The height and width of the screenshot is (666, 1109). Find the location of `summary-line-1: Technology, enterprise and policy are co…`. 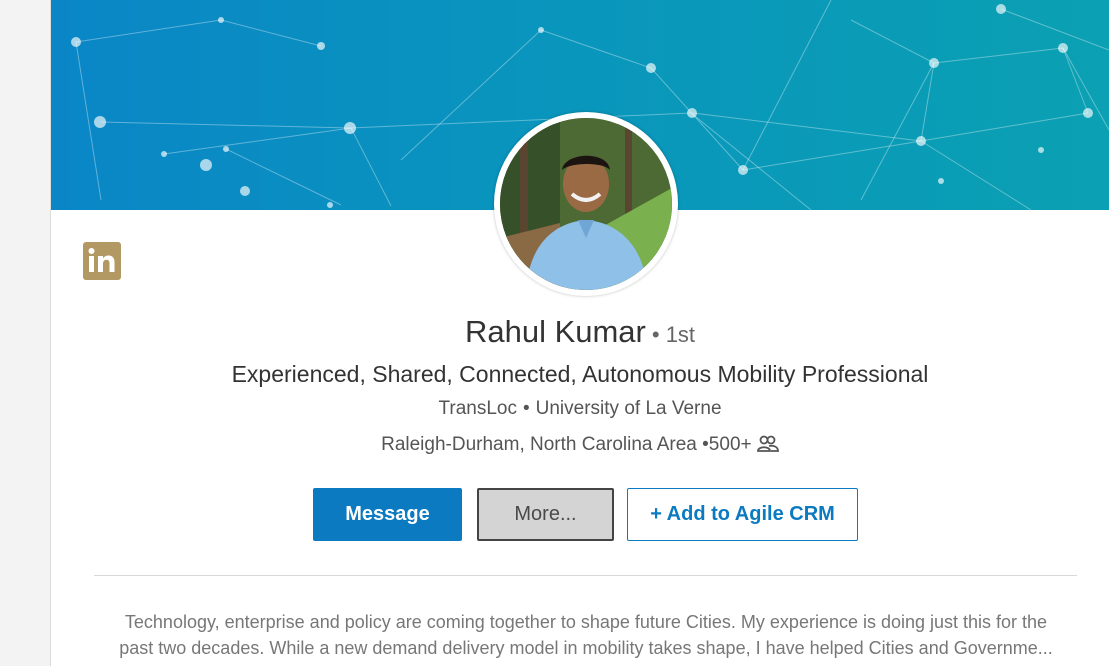

summary-line-1: Technology, enterprise and policy are co… is located at coordinates (586, 622).